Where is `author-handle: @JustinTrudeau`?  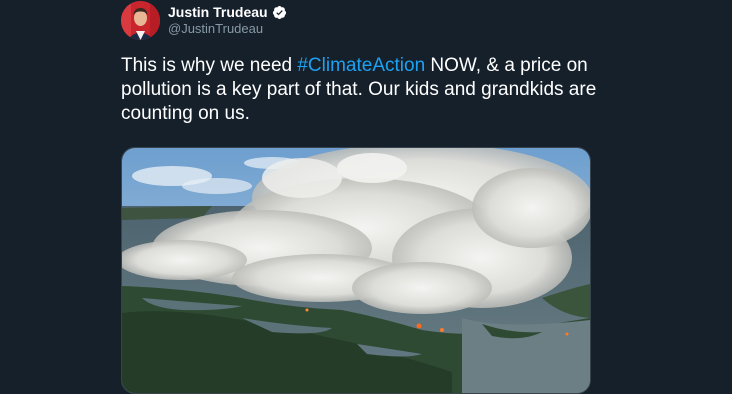 author-handle: @JustinTrudeau is located at coordinates (215, 29).